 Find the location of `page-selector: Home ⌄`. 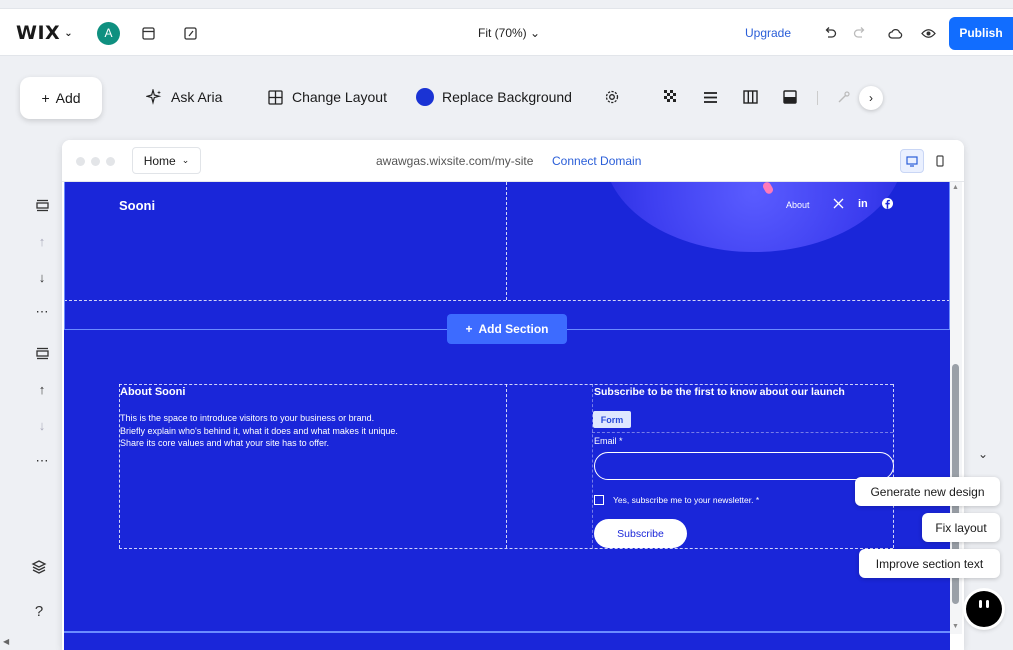

page-selector: Home ⌄ is located at coordinates (166, 160).